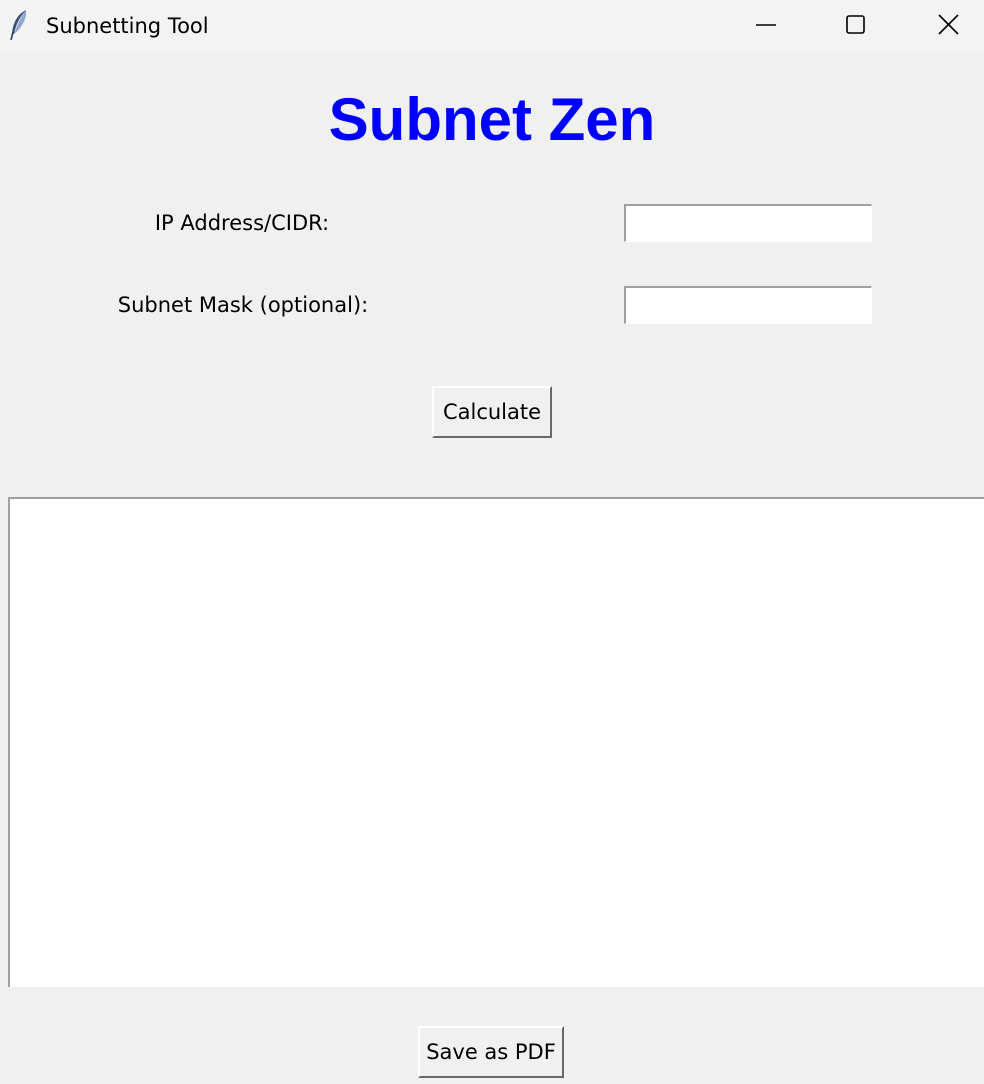 The width and height of the screenshot is (984, 1084). Describe the element at coordinates (242, 223) in the screenshot. I see `ip-address-label: IP Address/CIDR:` at that location.